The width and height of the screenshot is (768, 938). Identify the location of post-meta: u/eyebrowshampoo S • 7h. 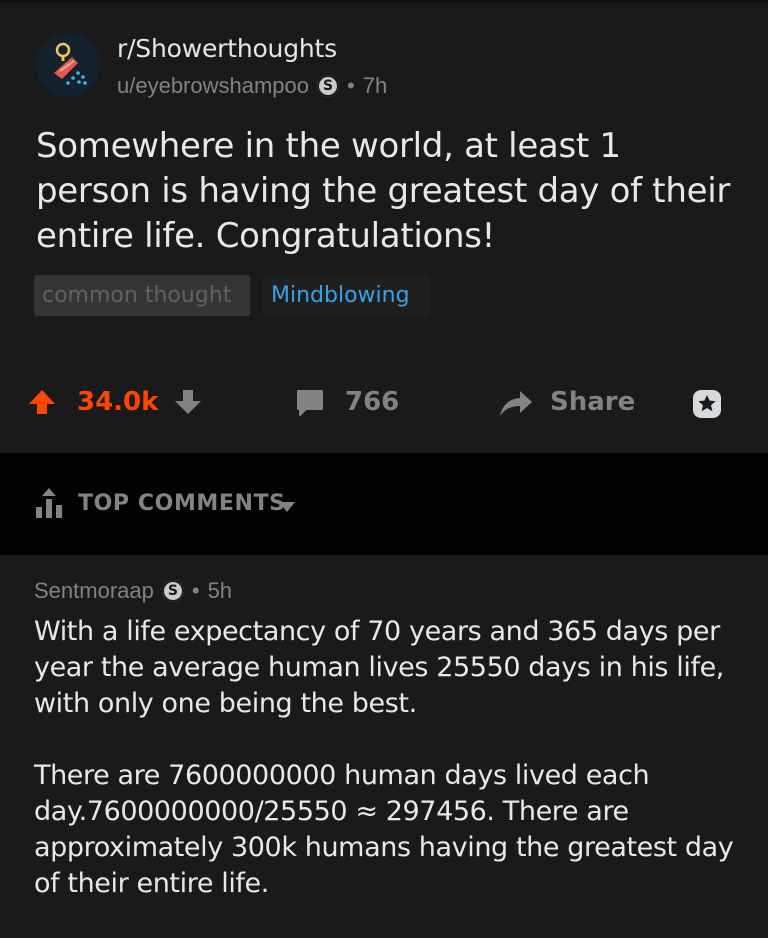
(252, 86).